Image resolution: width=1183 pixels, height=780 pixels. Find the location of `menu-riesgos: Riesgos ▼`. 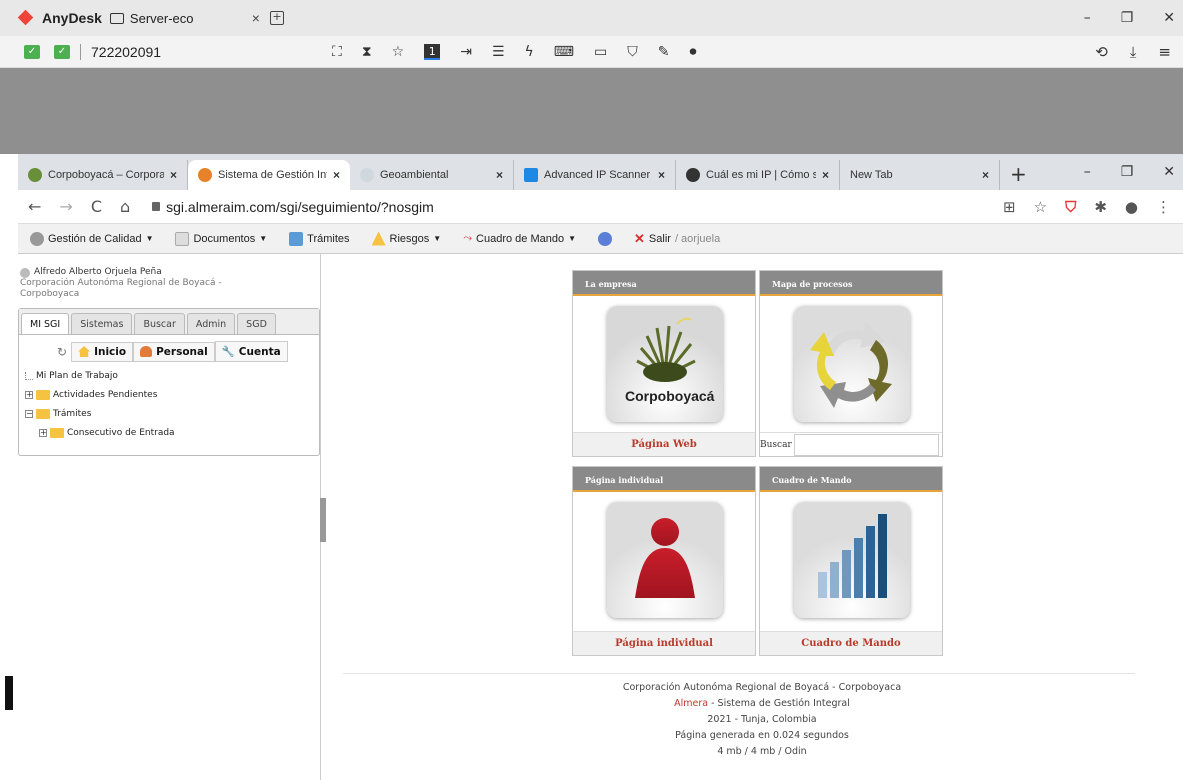

menu-riesgos: Riesgos ▼ is located at coordinates (406, 238).